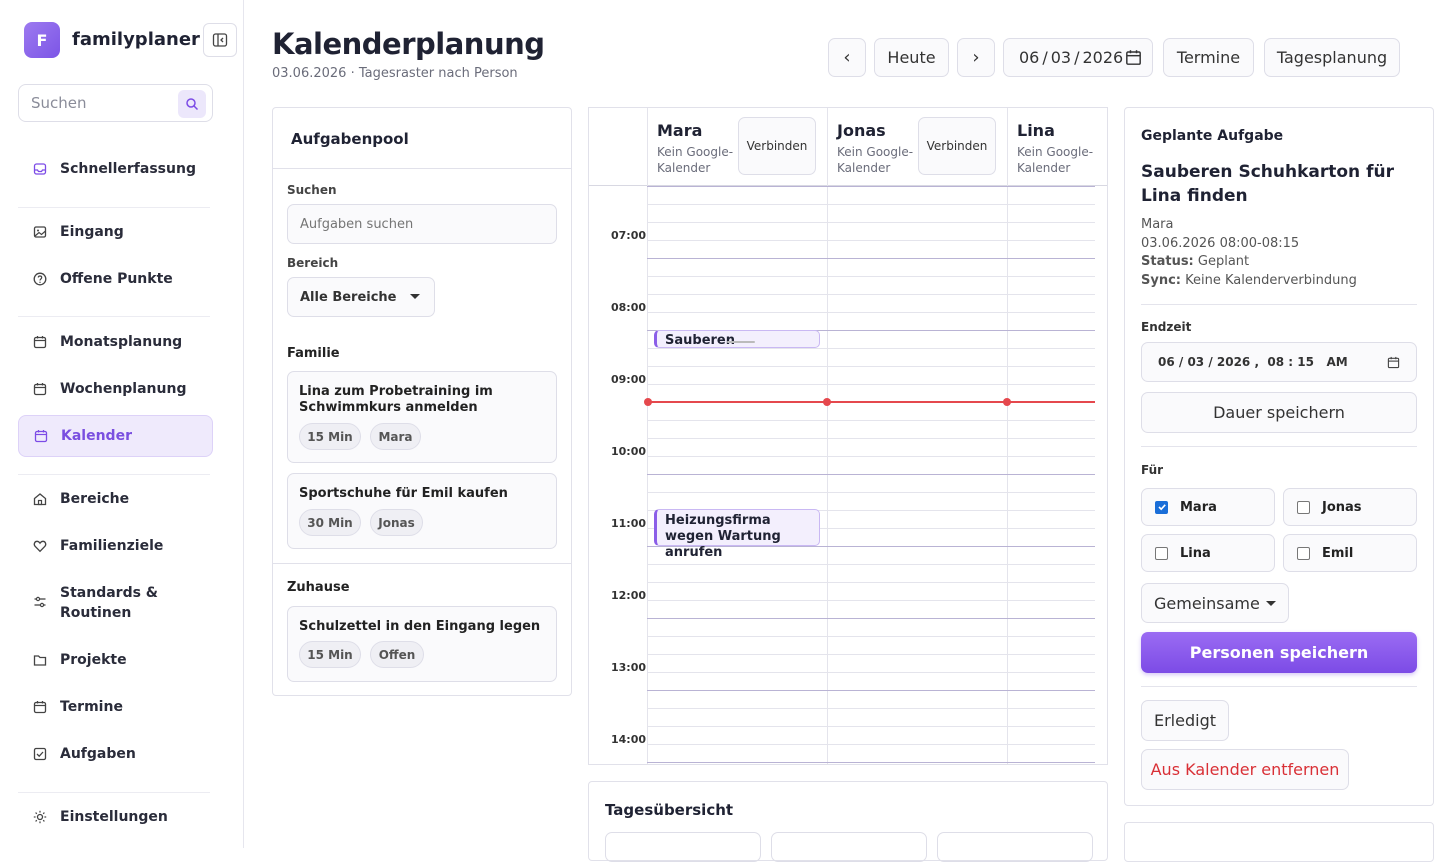 The width and height of the screenshot is (1440, 862). I want to click on nav-aufgaben: Aufgaben, so click(115, 754).